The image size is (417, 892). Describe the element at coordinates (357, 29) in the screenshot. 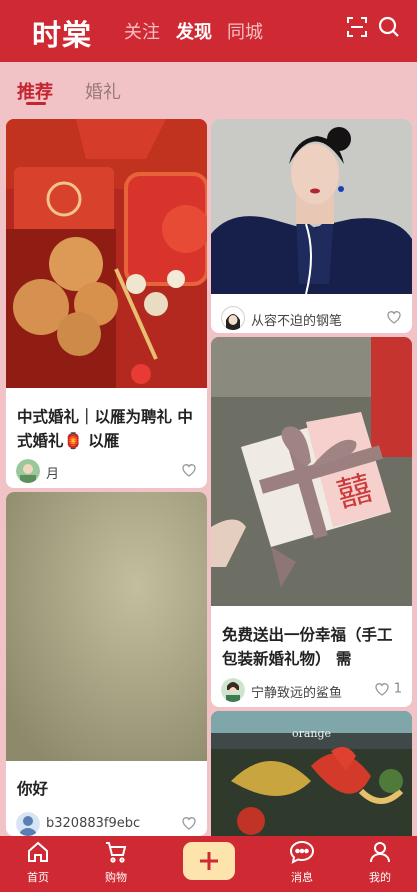

I see `scan-icon` at that location.